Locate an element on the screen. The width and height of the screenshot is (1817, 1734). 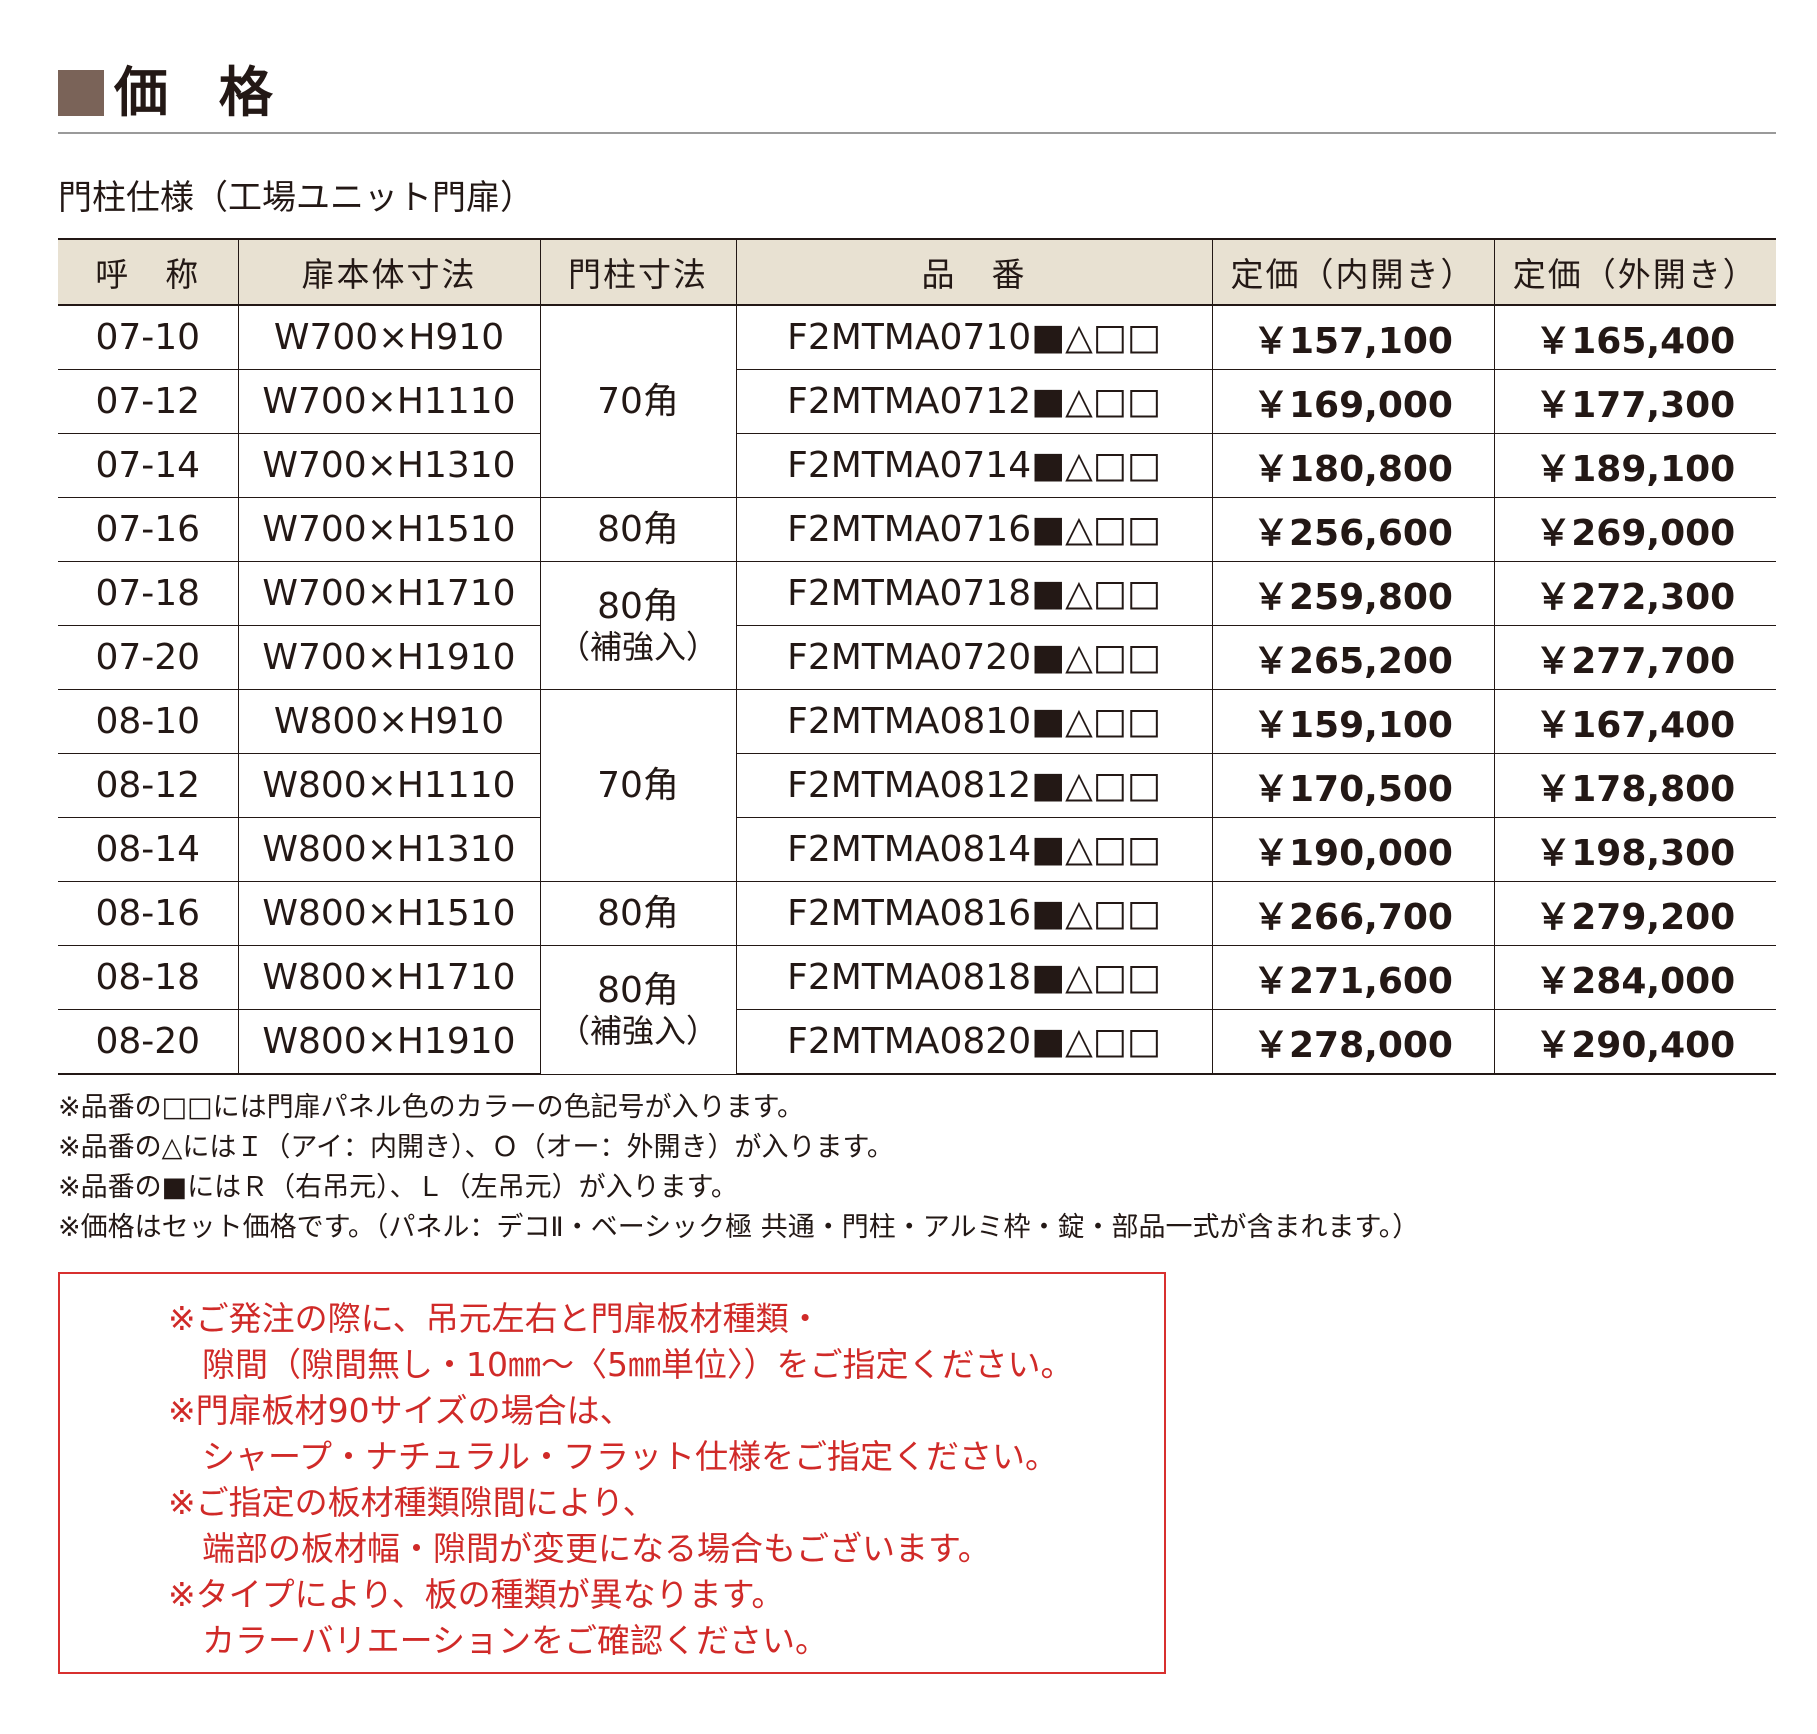
row-size: W700×H910 is located at coordinates (388, 337).